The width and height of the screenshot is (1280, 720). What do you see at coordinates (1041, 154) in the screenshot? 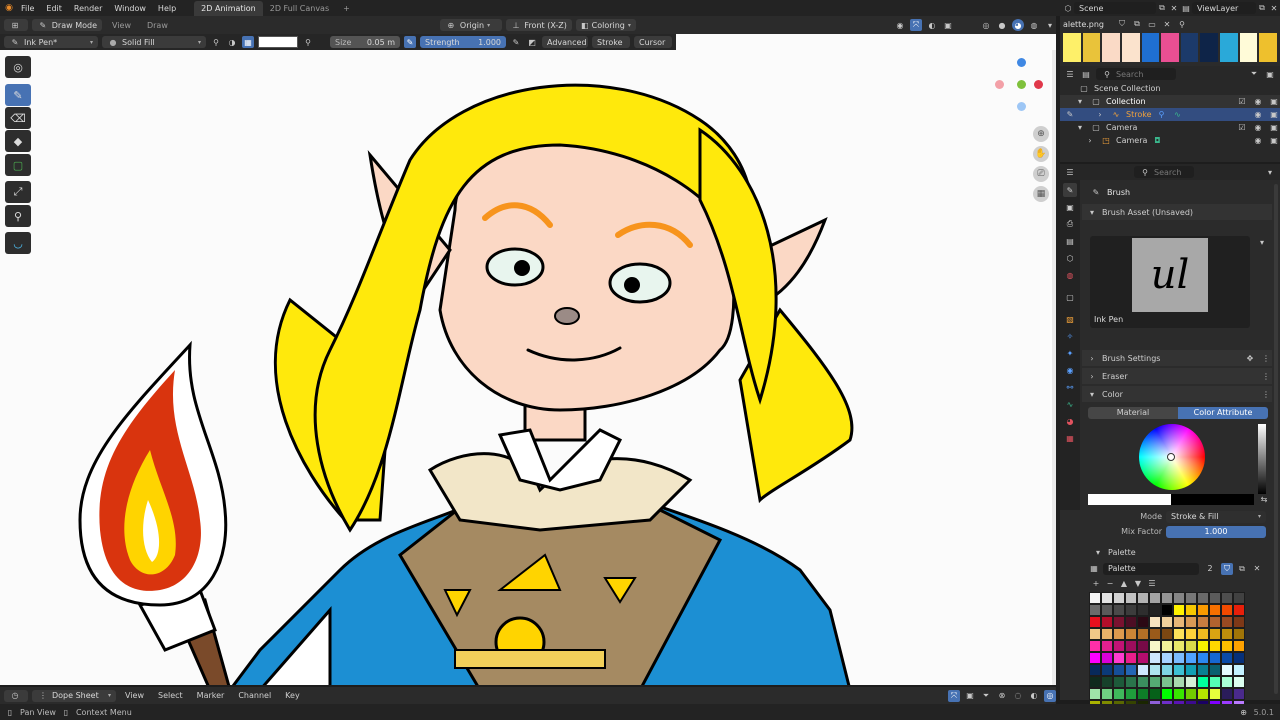
I see `pan-icon: ✋` at bounding box center [1041, 154].